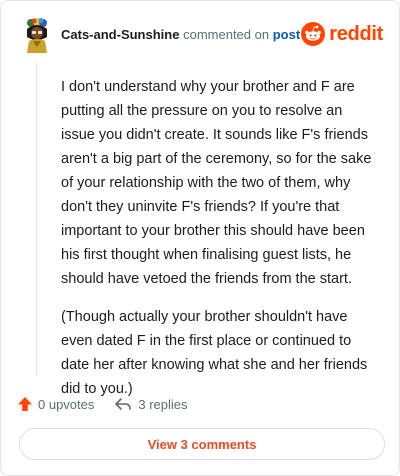  I want to click on reply-arrow-icon, so click(123, 404).